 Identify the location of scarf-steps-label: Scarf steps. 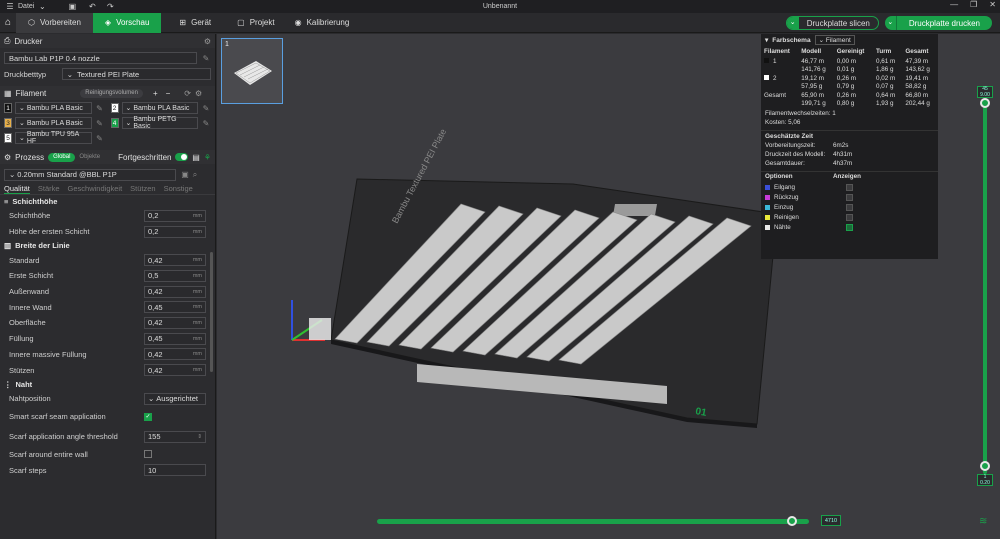
(28, 470).